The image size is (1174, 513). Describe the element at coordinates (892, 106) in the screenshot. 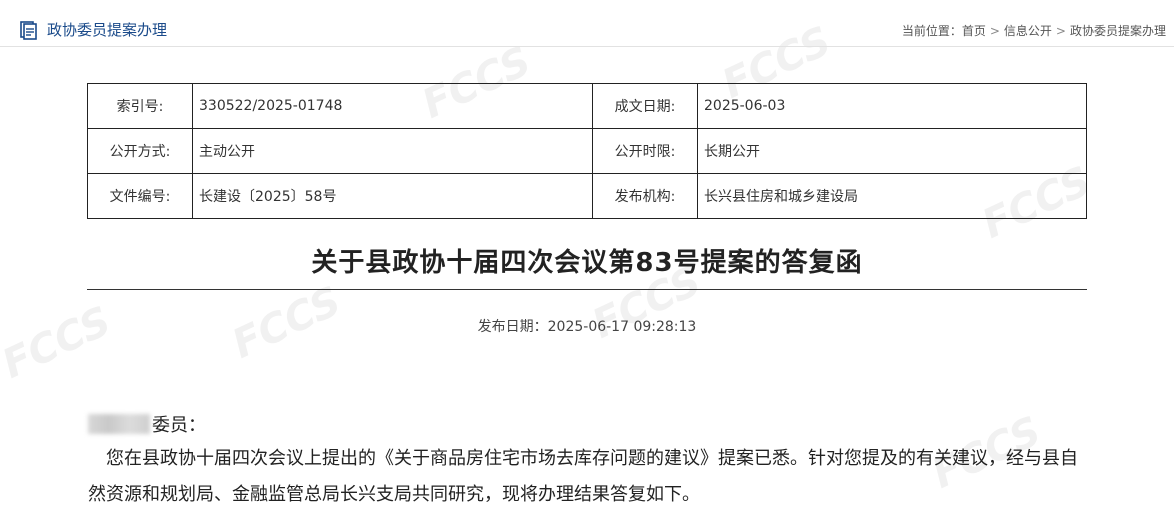

I see `written-date-value: 2025-06-03` at that location.